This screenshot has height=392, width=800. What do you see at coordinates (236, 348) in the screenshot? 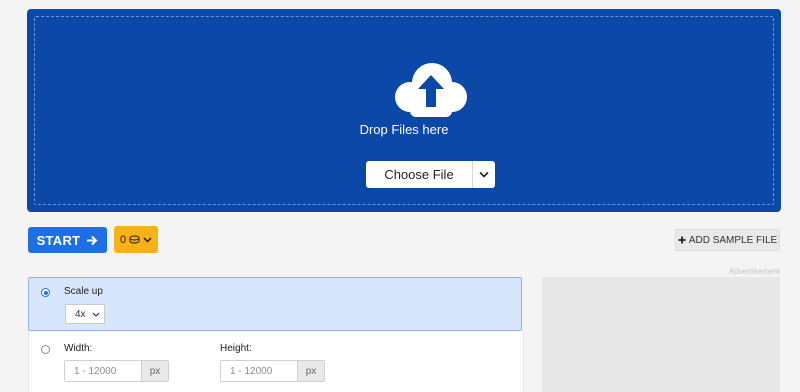
I see `height-label: Height:` at bounding box center [236, 348].